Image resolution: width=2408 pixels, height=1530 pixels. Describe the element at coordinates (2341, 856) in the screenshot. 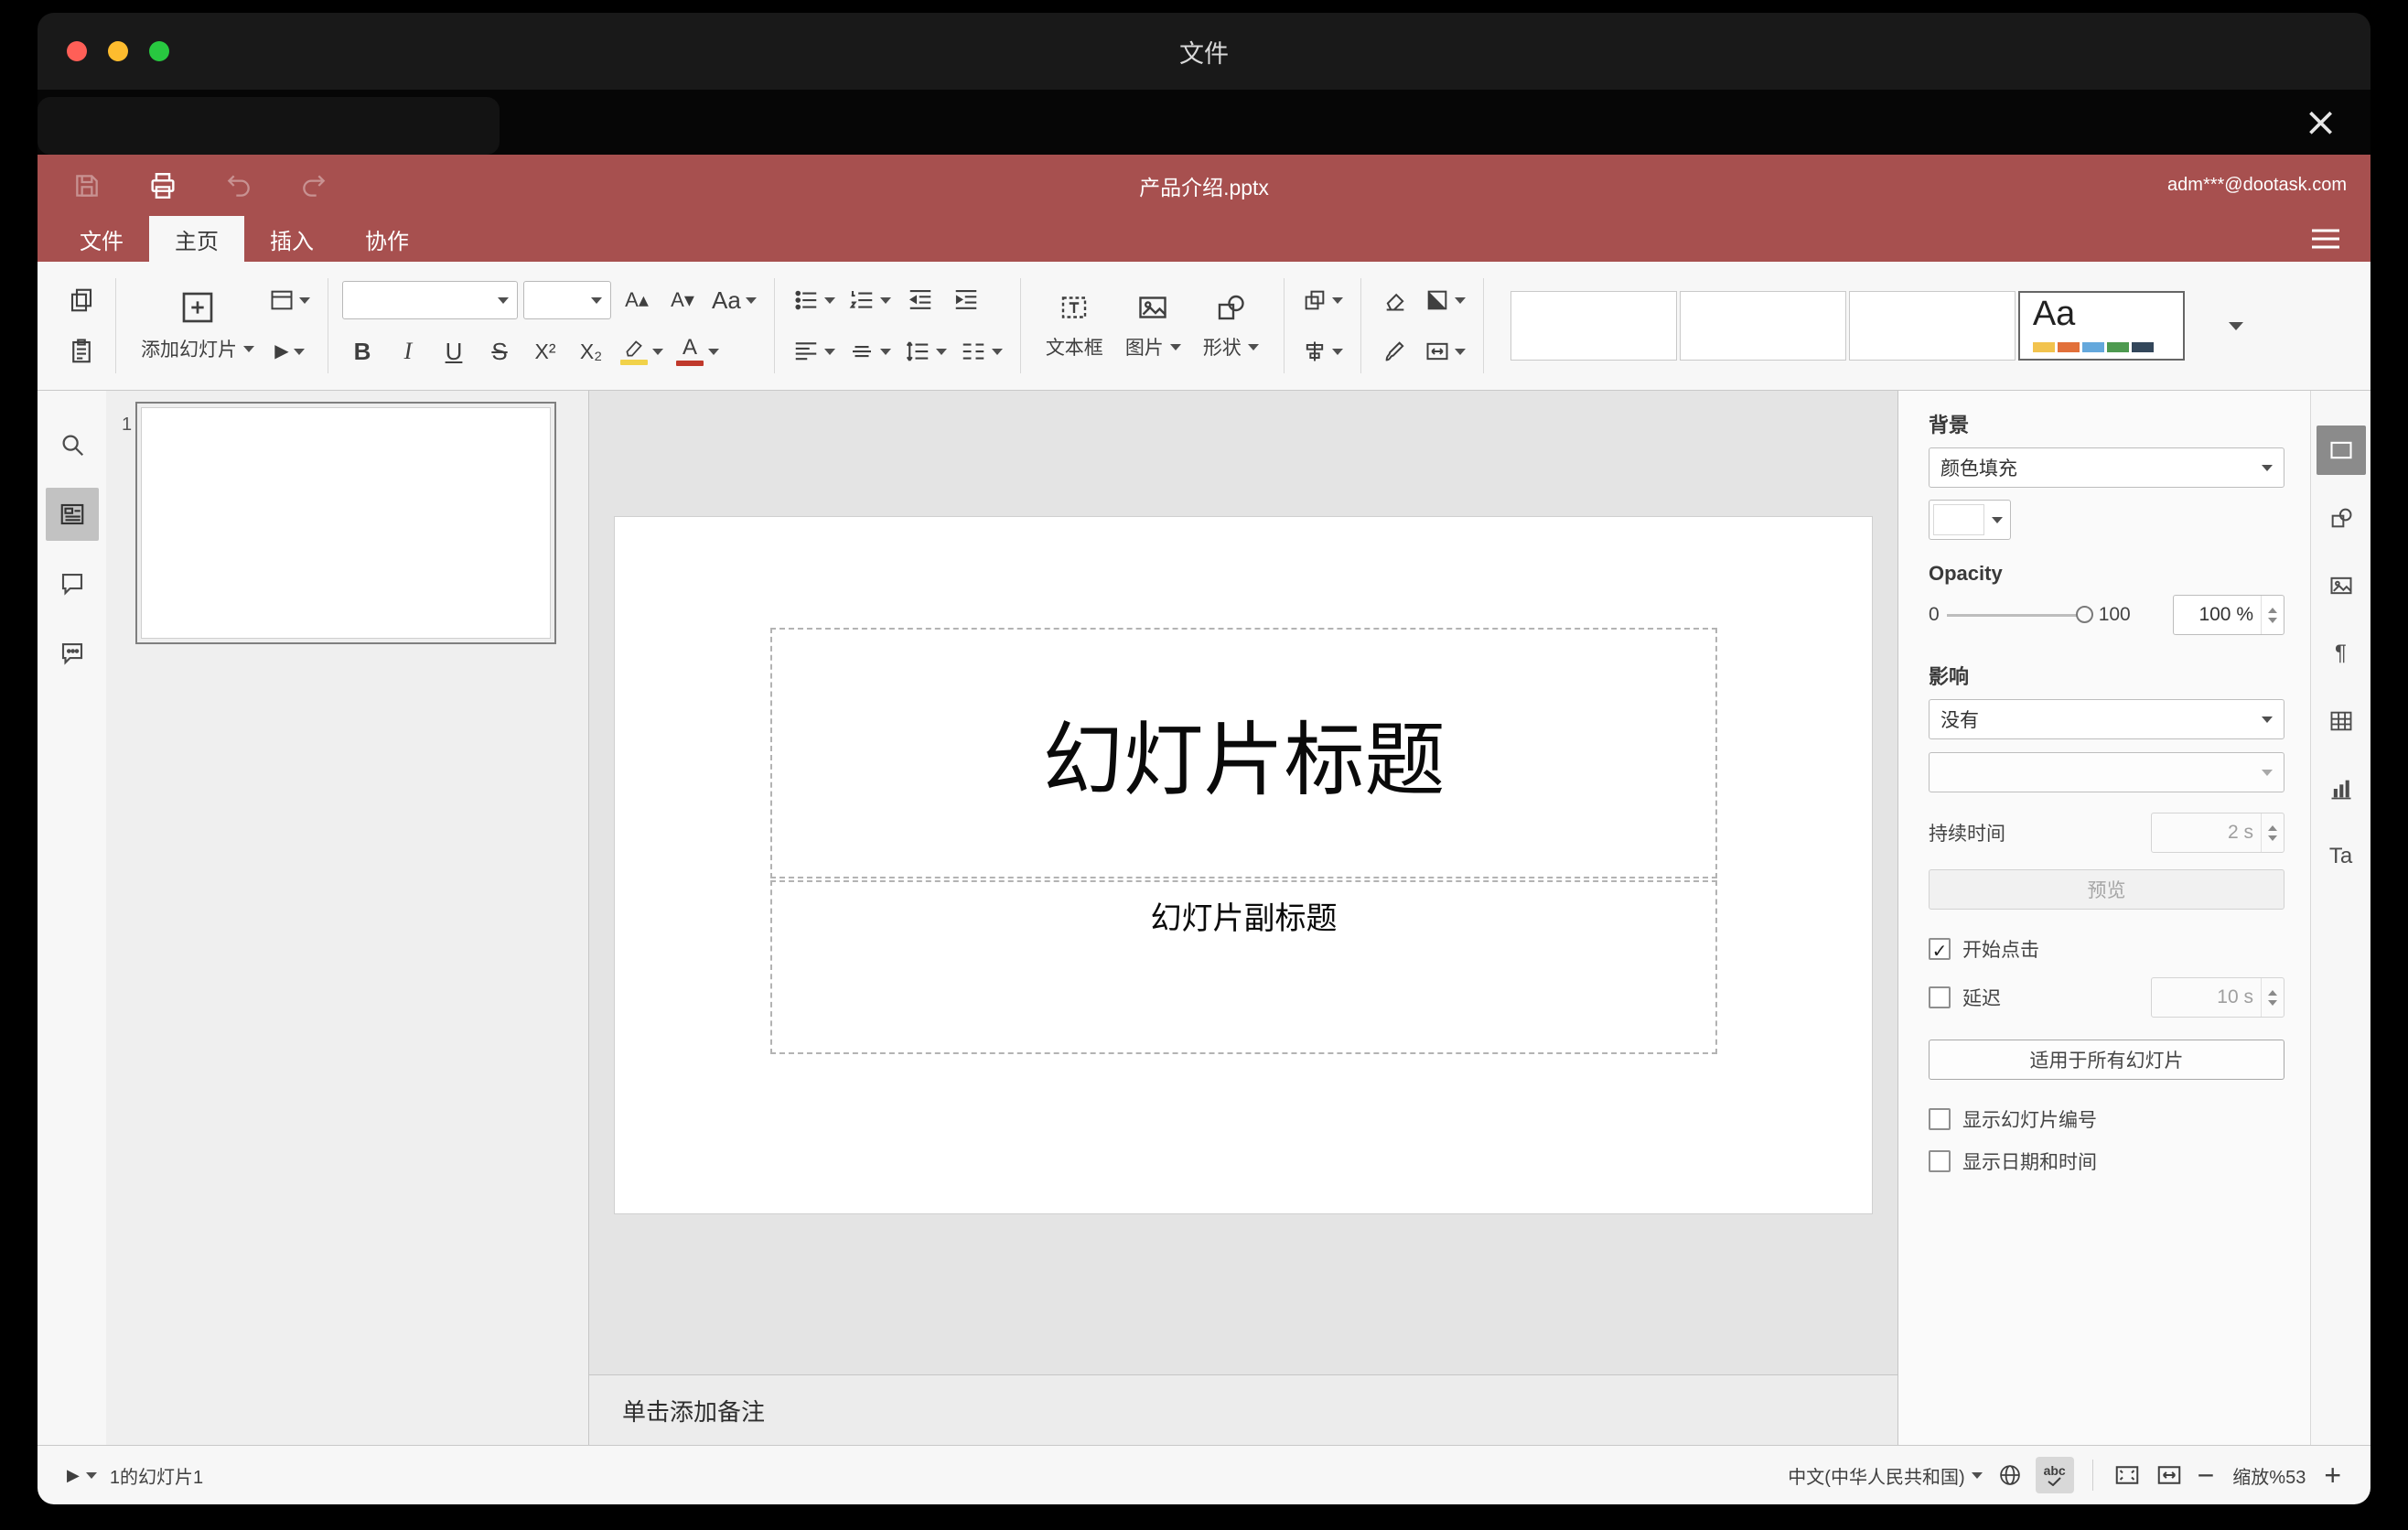

I see `textart-settings-button: Ta` at that location.